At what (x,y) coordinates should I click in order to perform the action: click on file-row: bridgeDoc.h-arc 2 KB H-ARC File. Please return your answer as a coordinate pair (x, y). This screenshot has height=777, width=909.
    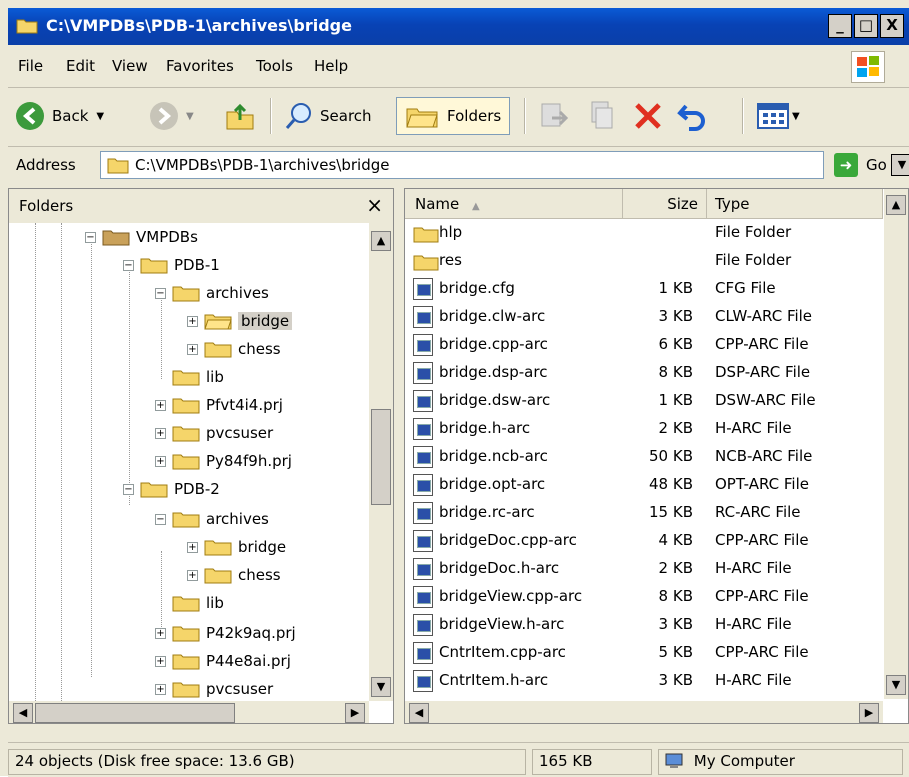
    Looking at the image, I should click on (640, 569).